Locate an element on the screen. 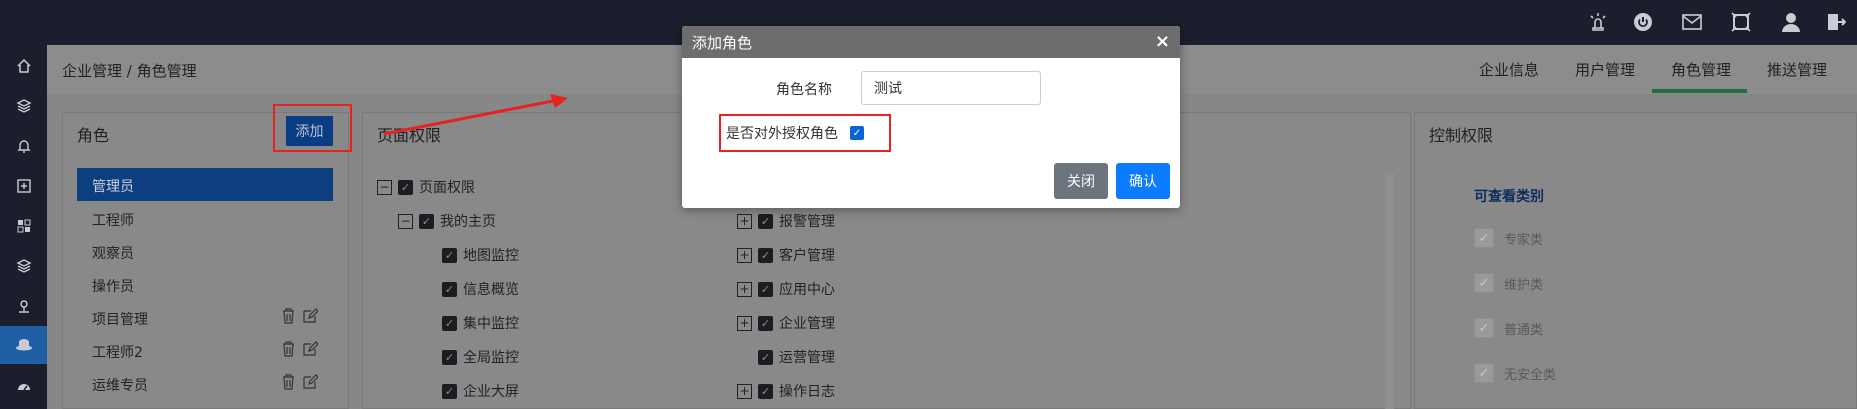 The image size is (1857, 409). control-permission-subtitle: 可查看类别 is located at coordinates (1509, 197).